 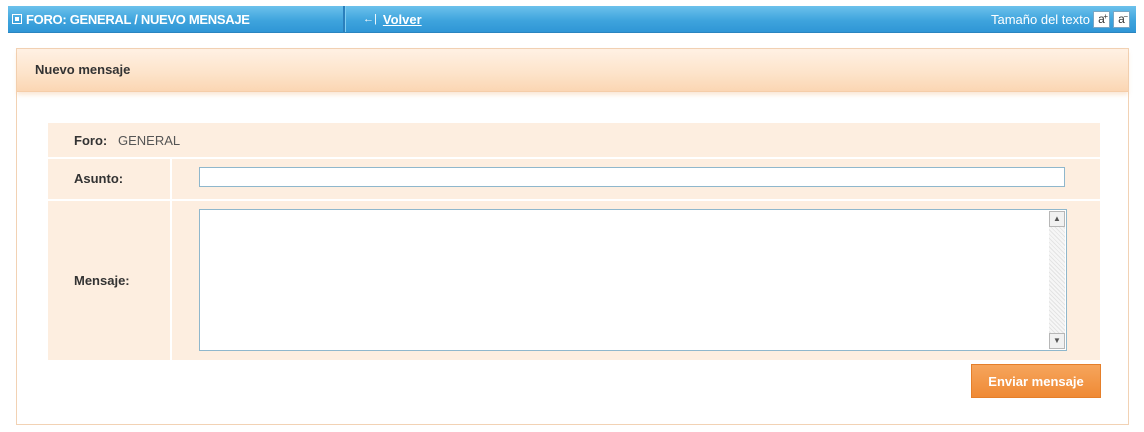 I want to click on back-arrow-icon: ←|, so click(x=370, y=19).